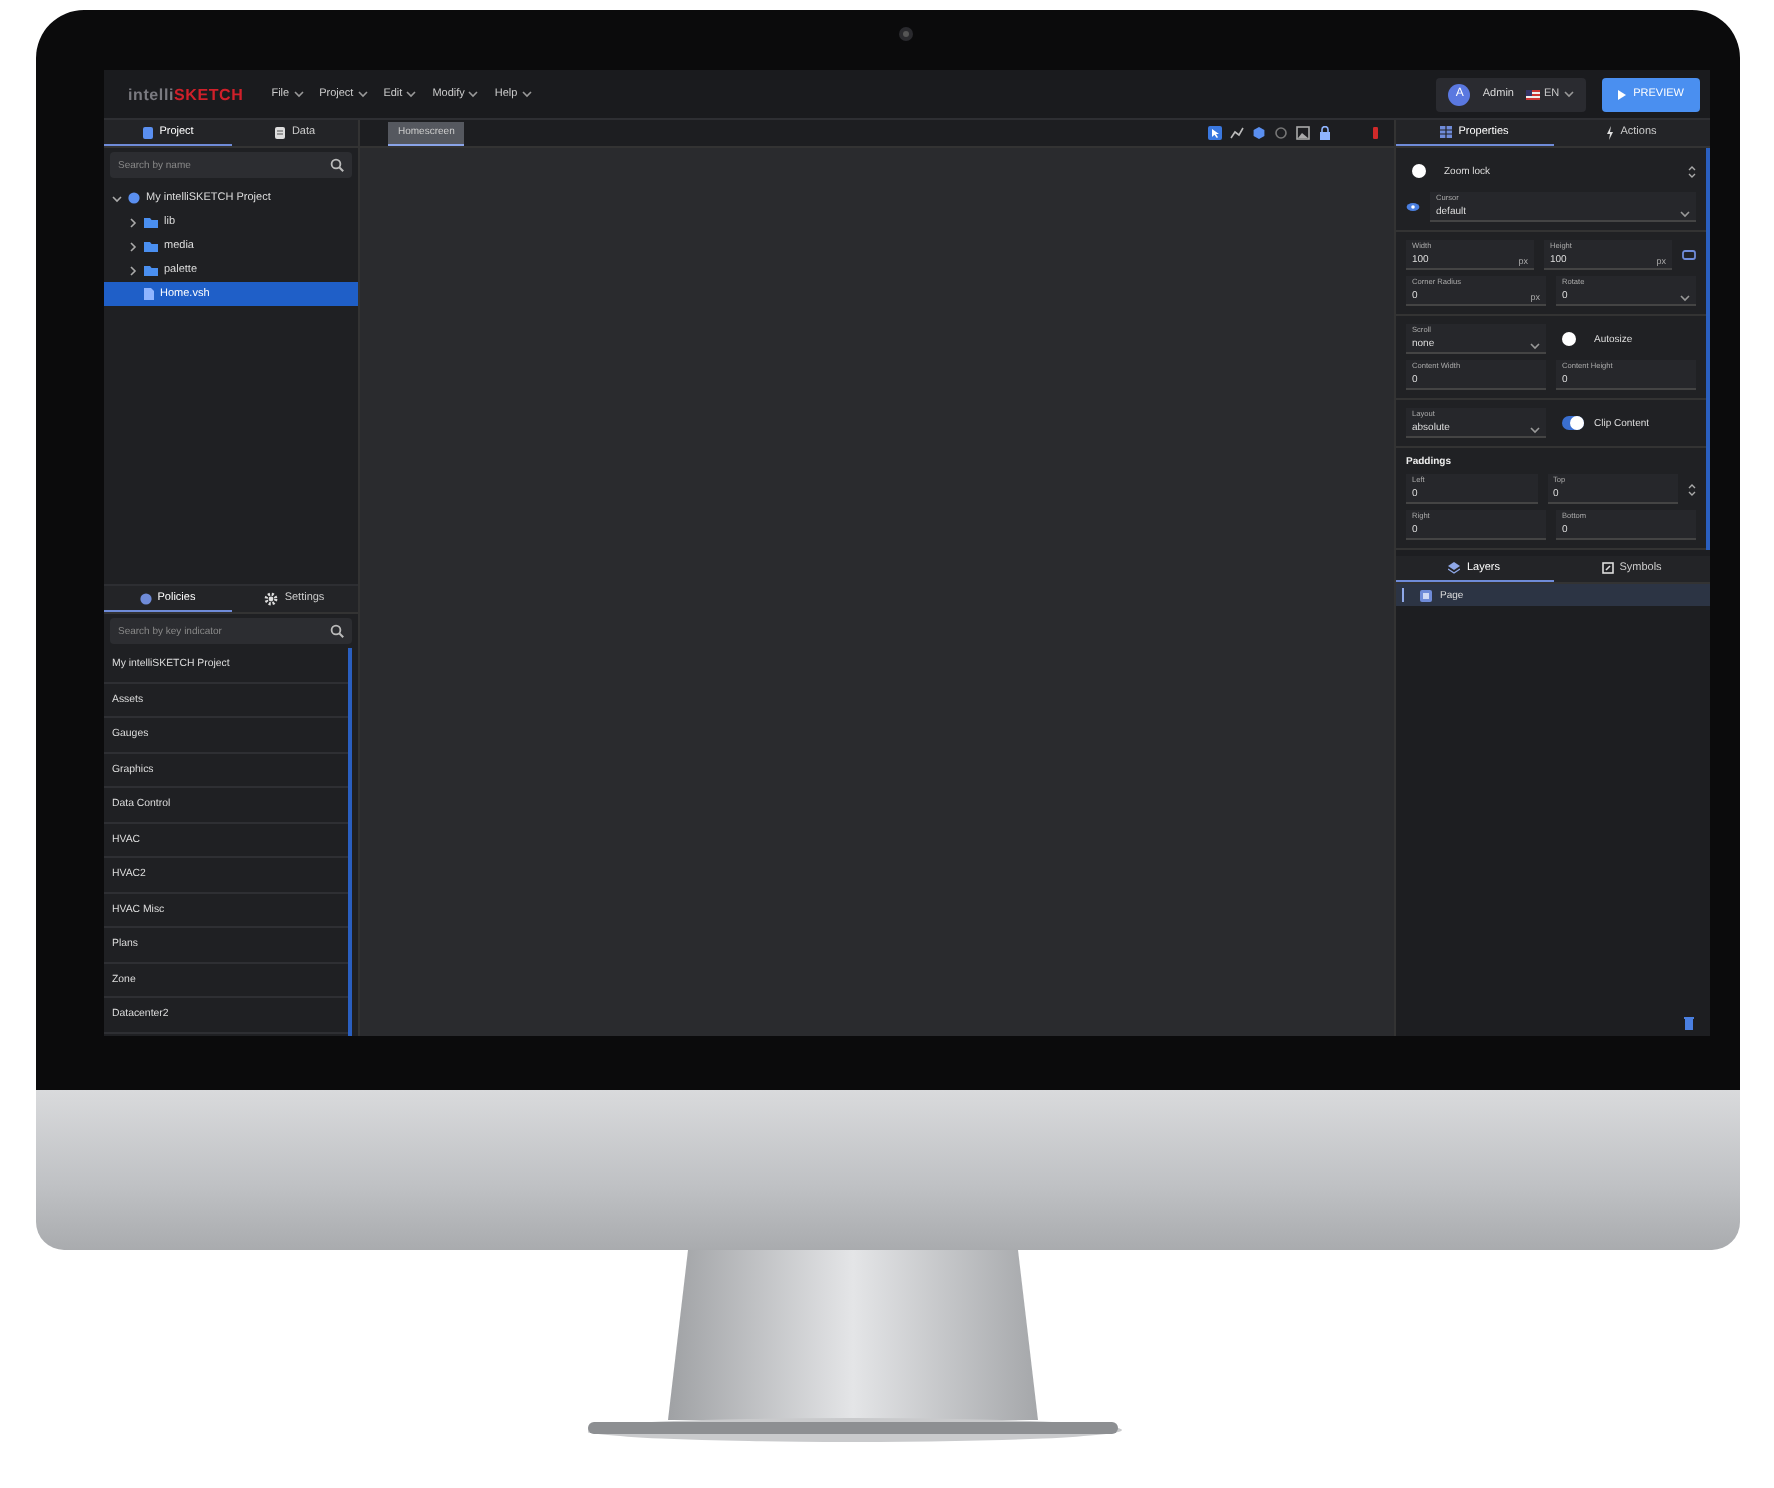 The image size is (1774, 1488). What do you see at coordinates (1689, 255) in the screenshot?
I see `link-icon` at bounding box center [1689, 255].